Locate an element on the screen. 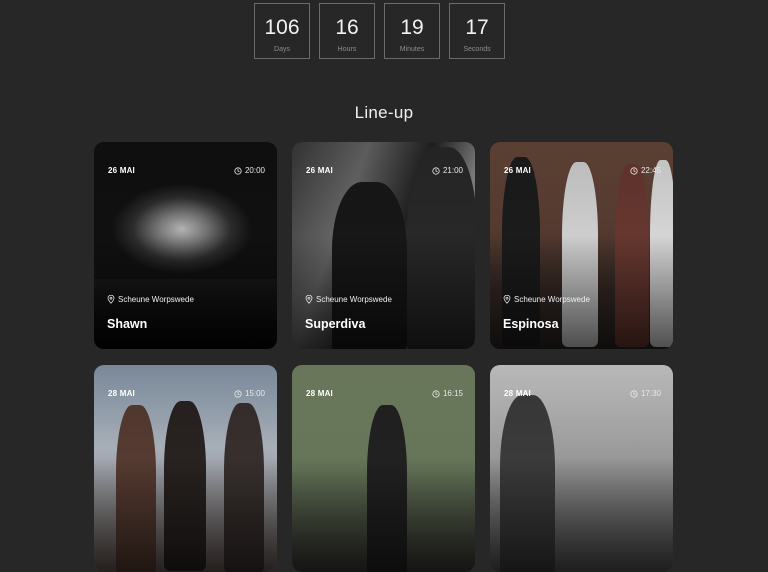 This screenshot has height=572, width=768. countdown-label: Minutes is located at coordinates (412, 49).